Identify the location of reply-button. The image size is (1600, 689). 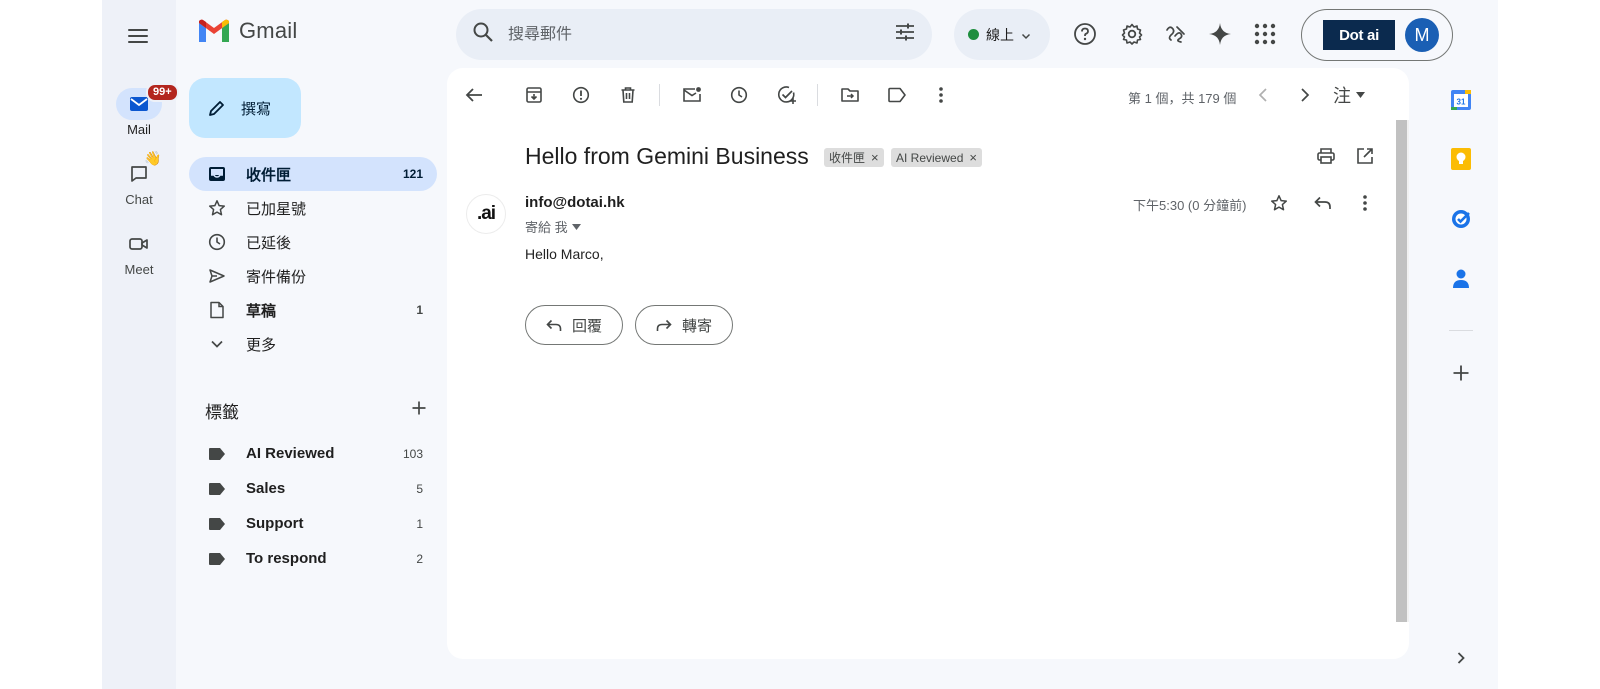
(1323, 203).